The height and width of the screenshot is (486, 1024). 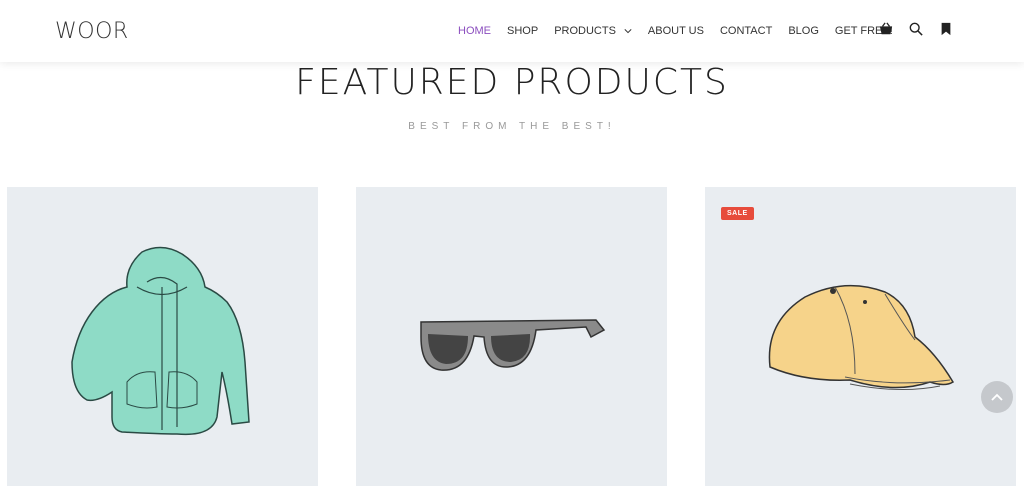 What do you see at coordinates (886, 29) in the screenshot?
I see `cart-icon` at bounding box center [886, 29].